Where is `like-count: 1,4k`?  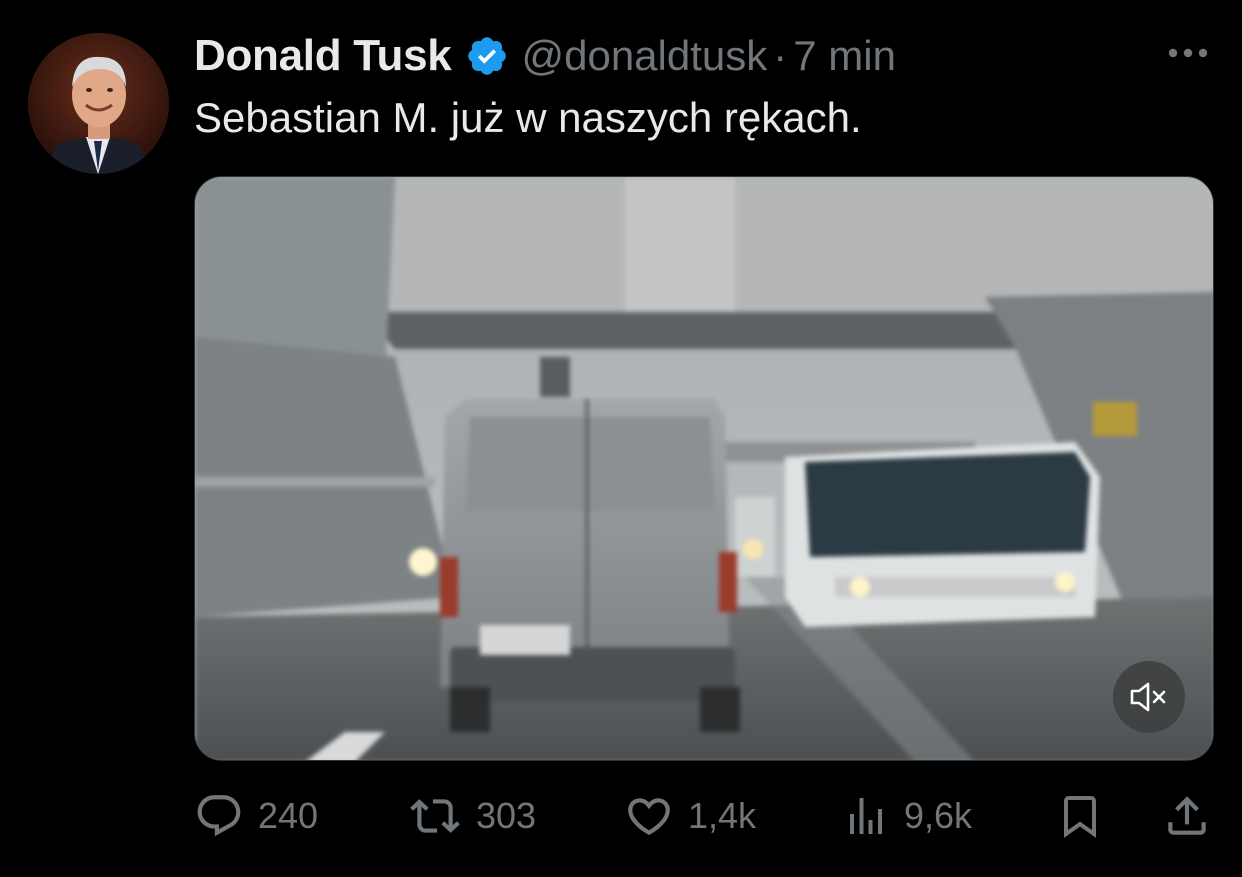
like-count: 1,4k is located at coordinates (722, 815).